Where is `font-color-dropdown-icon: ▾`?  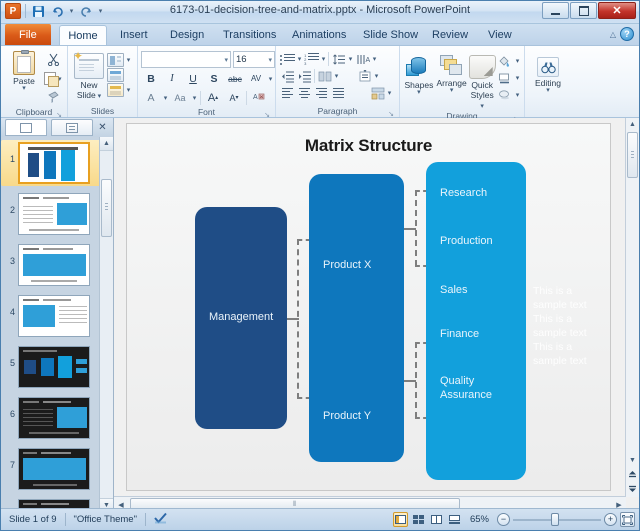
font-color-dropdown-icon: ▾ is located at coordinates (165, 98).